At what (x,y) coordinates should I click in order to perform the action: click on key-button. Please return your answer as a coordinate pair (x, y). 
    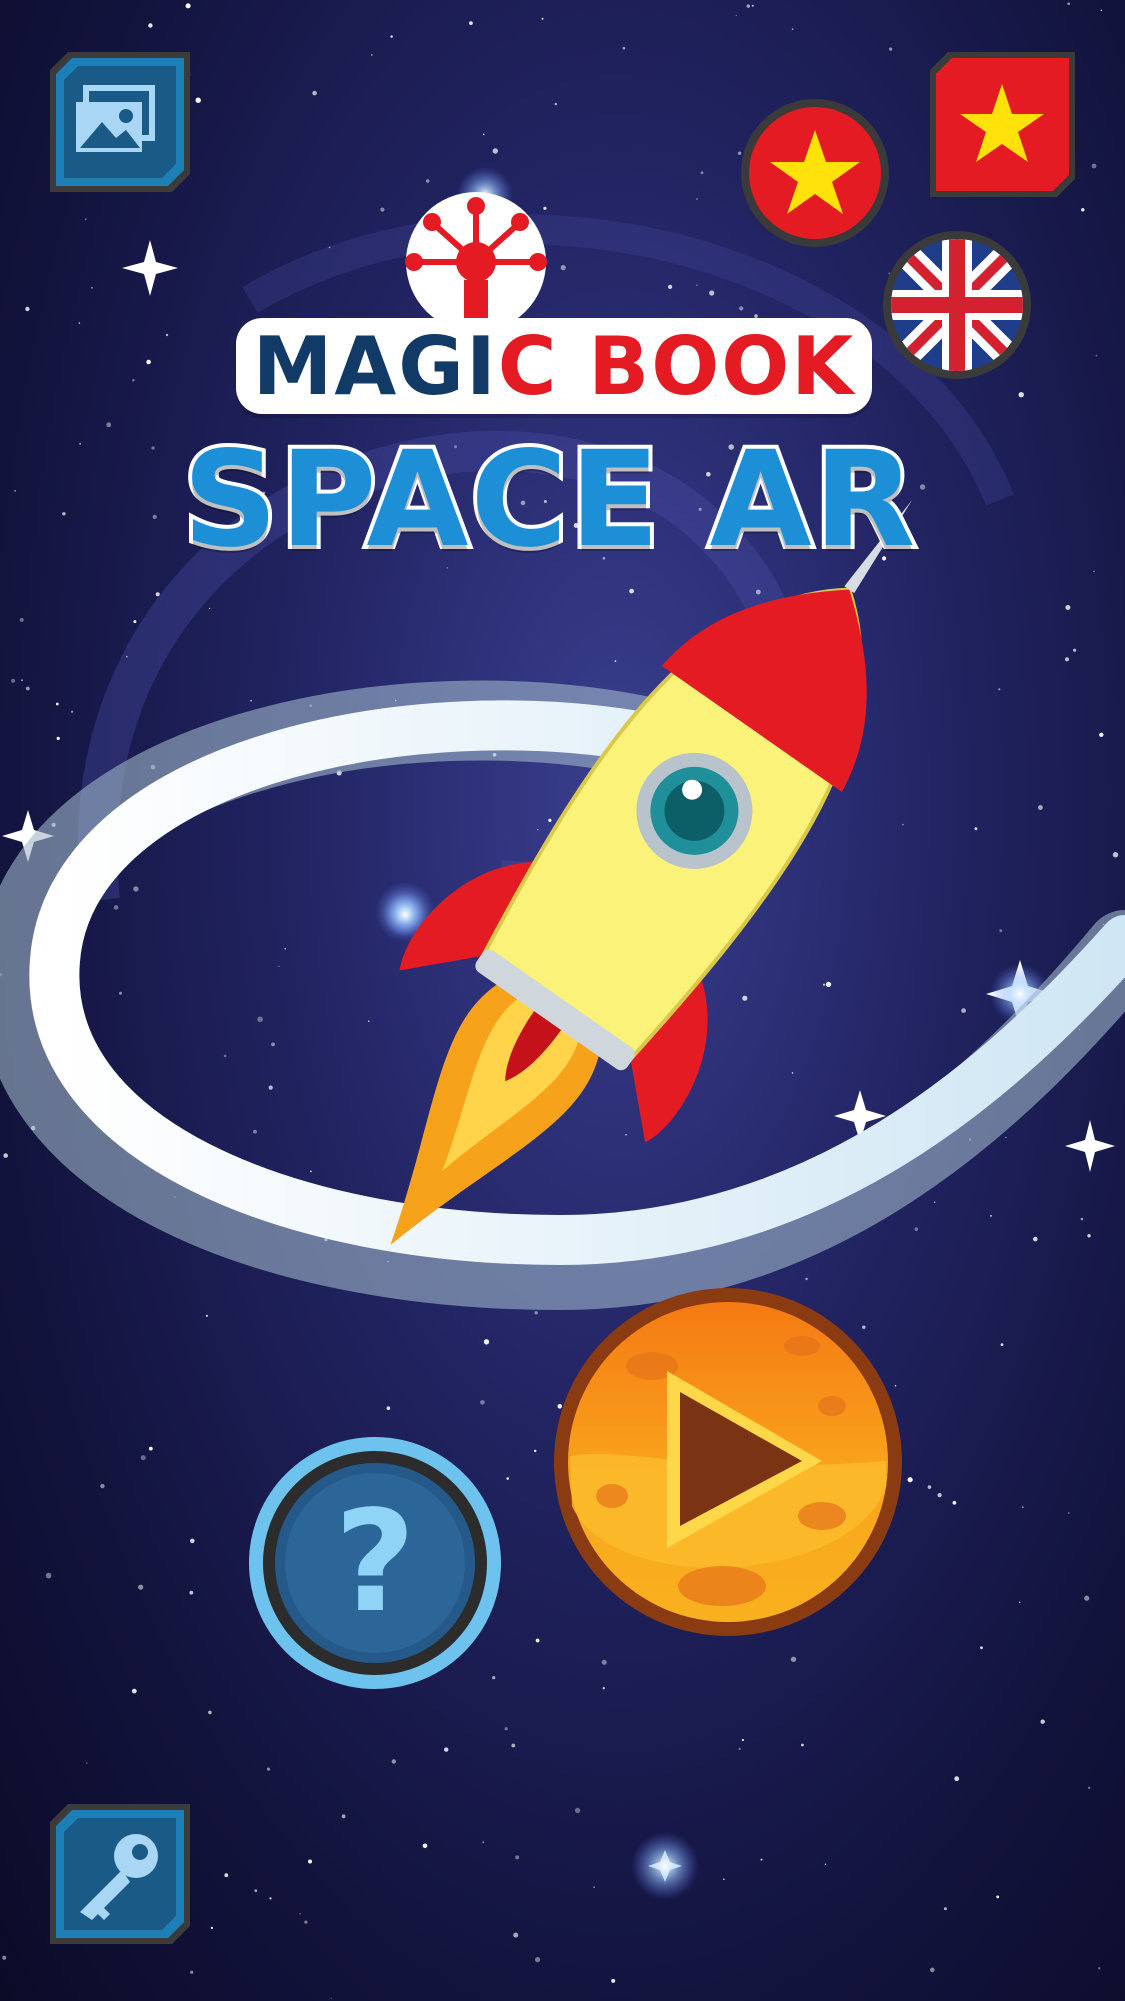
    Looking at the image, I should click on (120, 1874).